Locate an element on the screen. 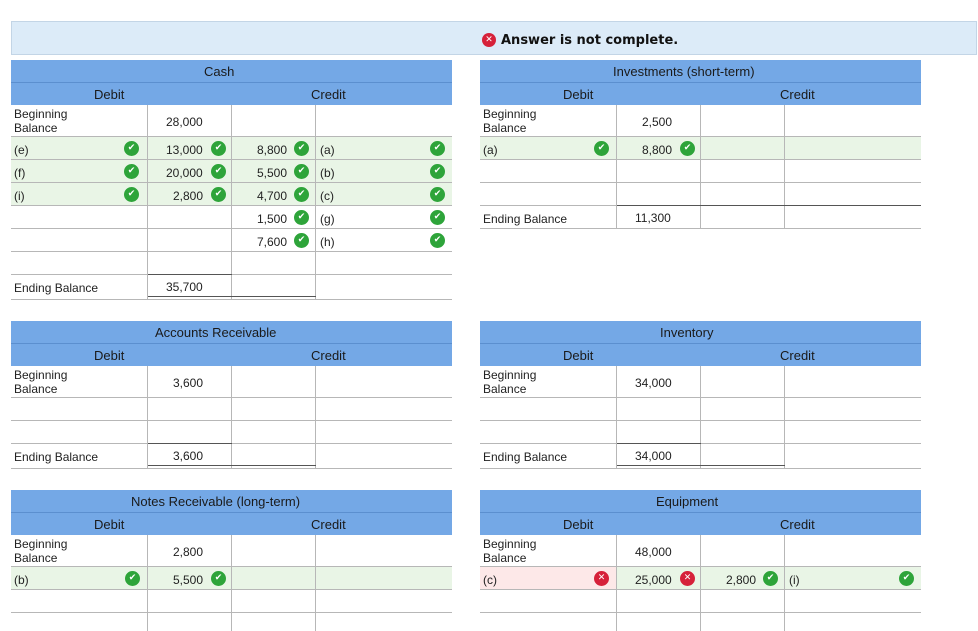 This screenshot has height=631, width=978. result-message-text: Answer is not complete. is located at coordinates (590, 40).